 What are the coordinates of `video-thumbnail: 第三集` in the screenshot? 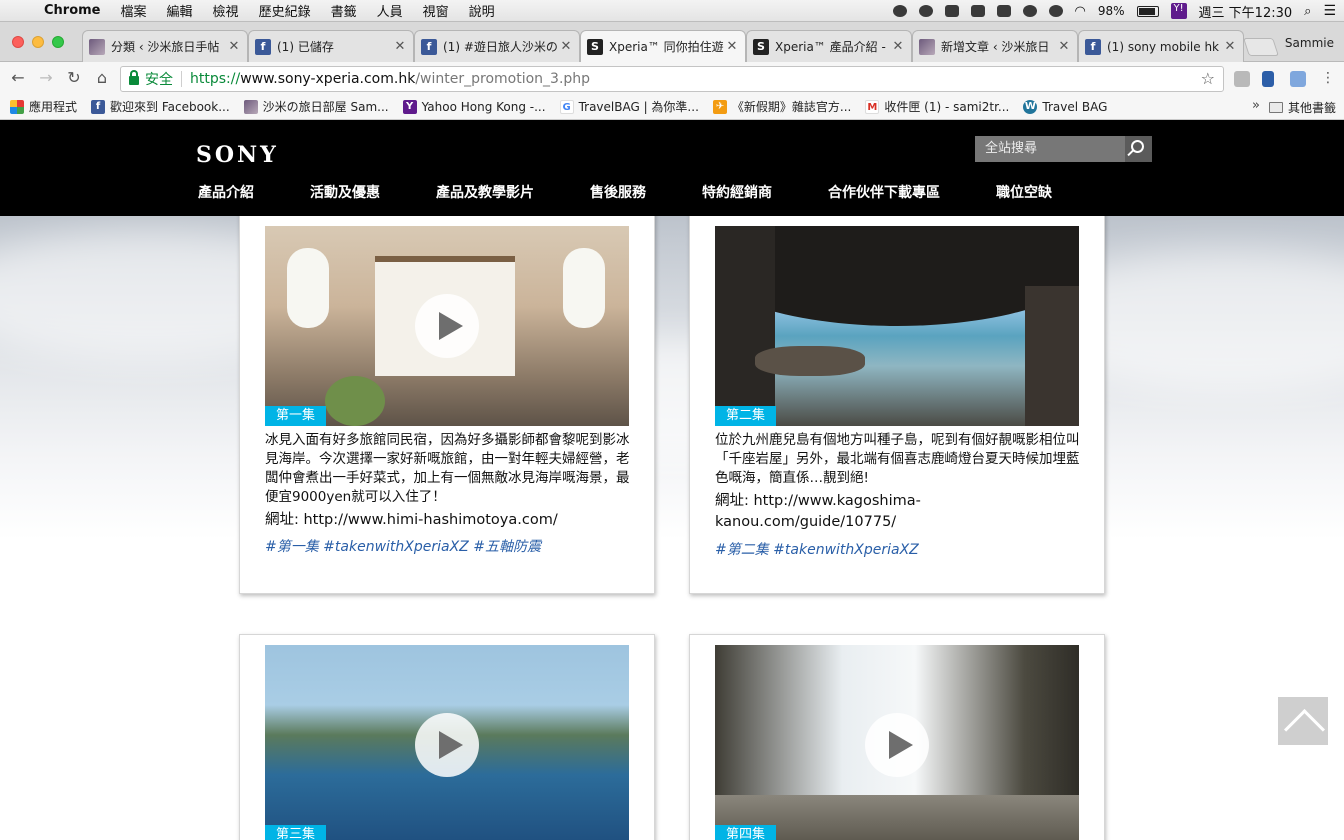 It's located at (447, 742).